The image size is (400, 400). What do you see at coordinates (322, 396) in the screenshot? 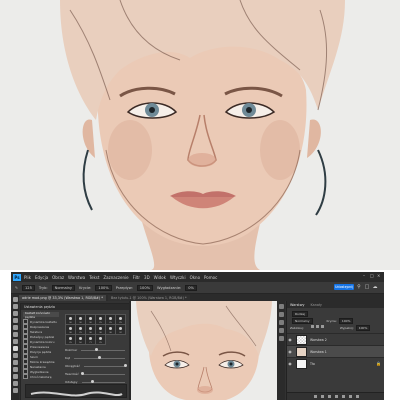
I see `layer-style-icon` at bounding box center [322, 396].